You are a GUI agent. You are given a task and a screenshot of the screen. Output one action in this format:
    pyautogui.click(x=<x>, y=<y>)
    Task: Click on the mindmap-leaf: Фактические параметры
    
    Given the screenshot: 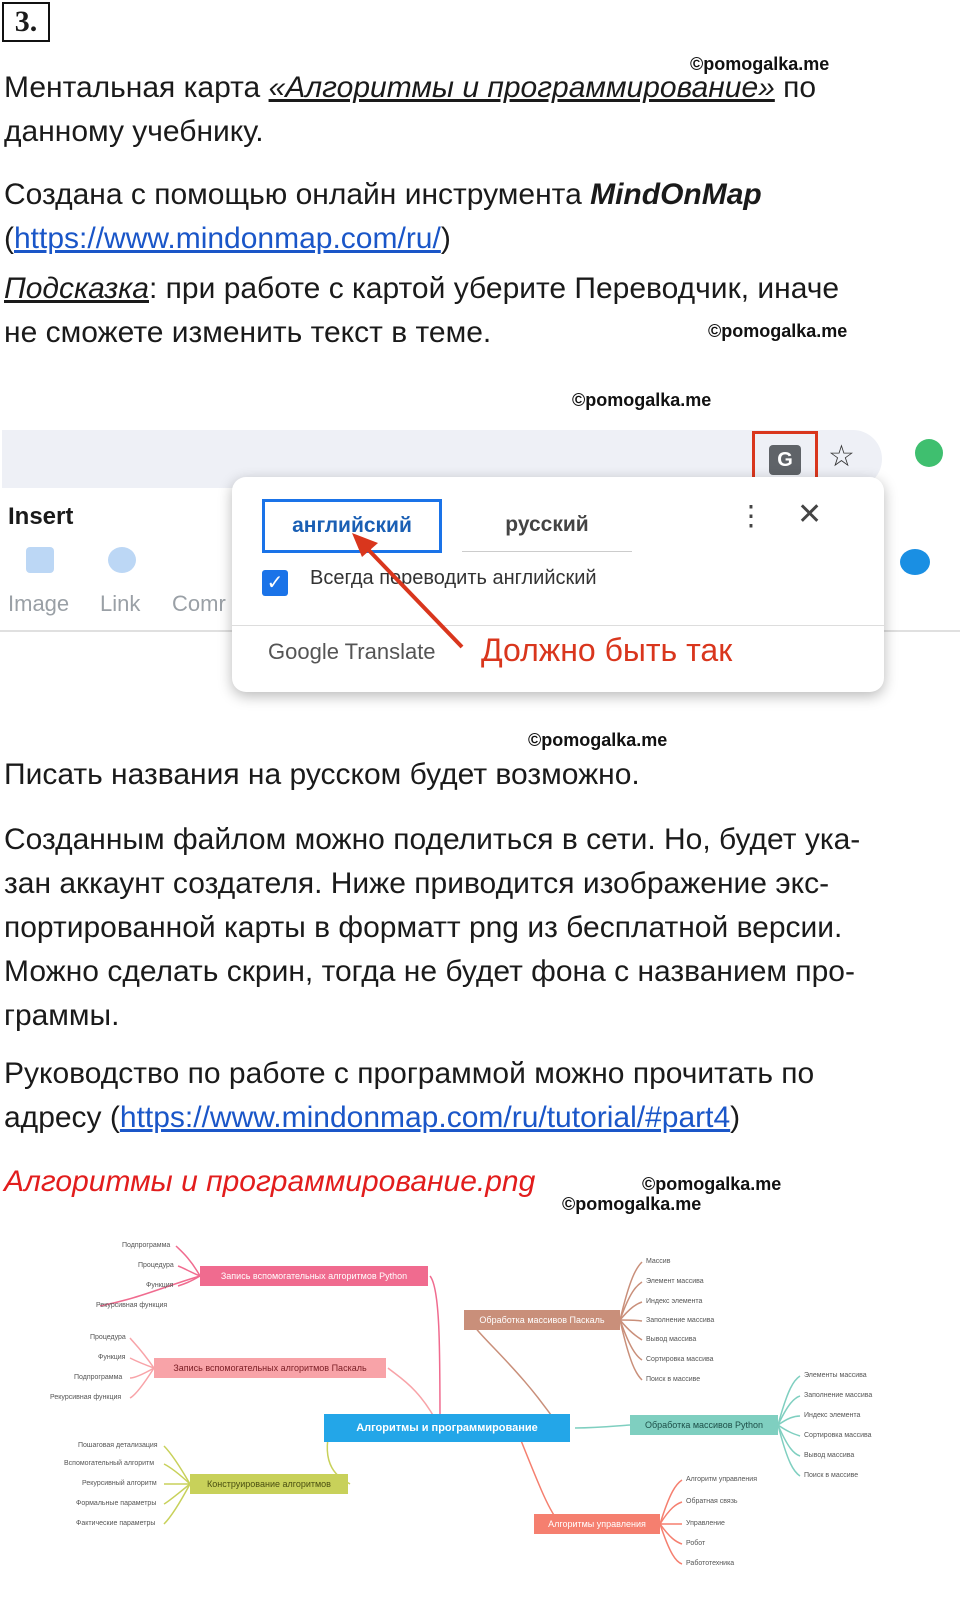 What is the action you would take?
    pyautogui.click(x=116, y=1523)
    